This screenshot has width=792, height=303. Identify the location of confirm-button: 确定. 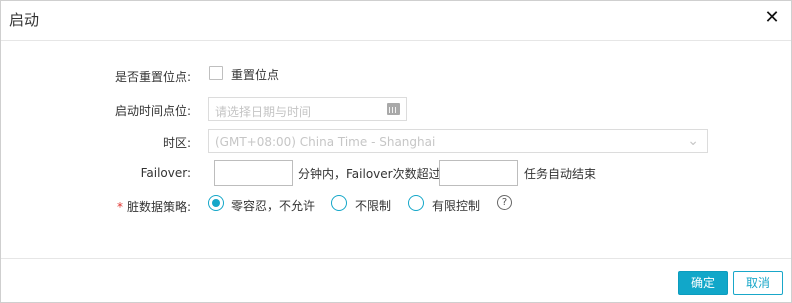
(703, 283).